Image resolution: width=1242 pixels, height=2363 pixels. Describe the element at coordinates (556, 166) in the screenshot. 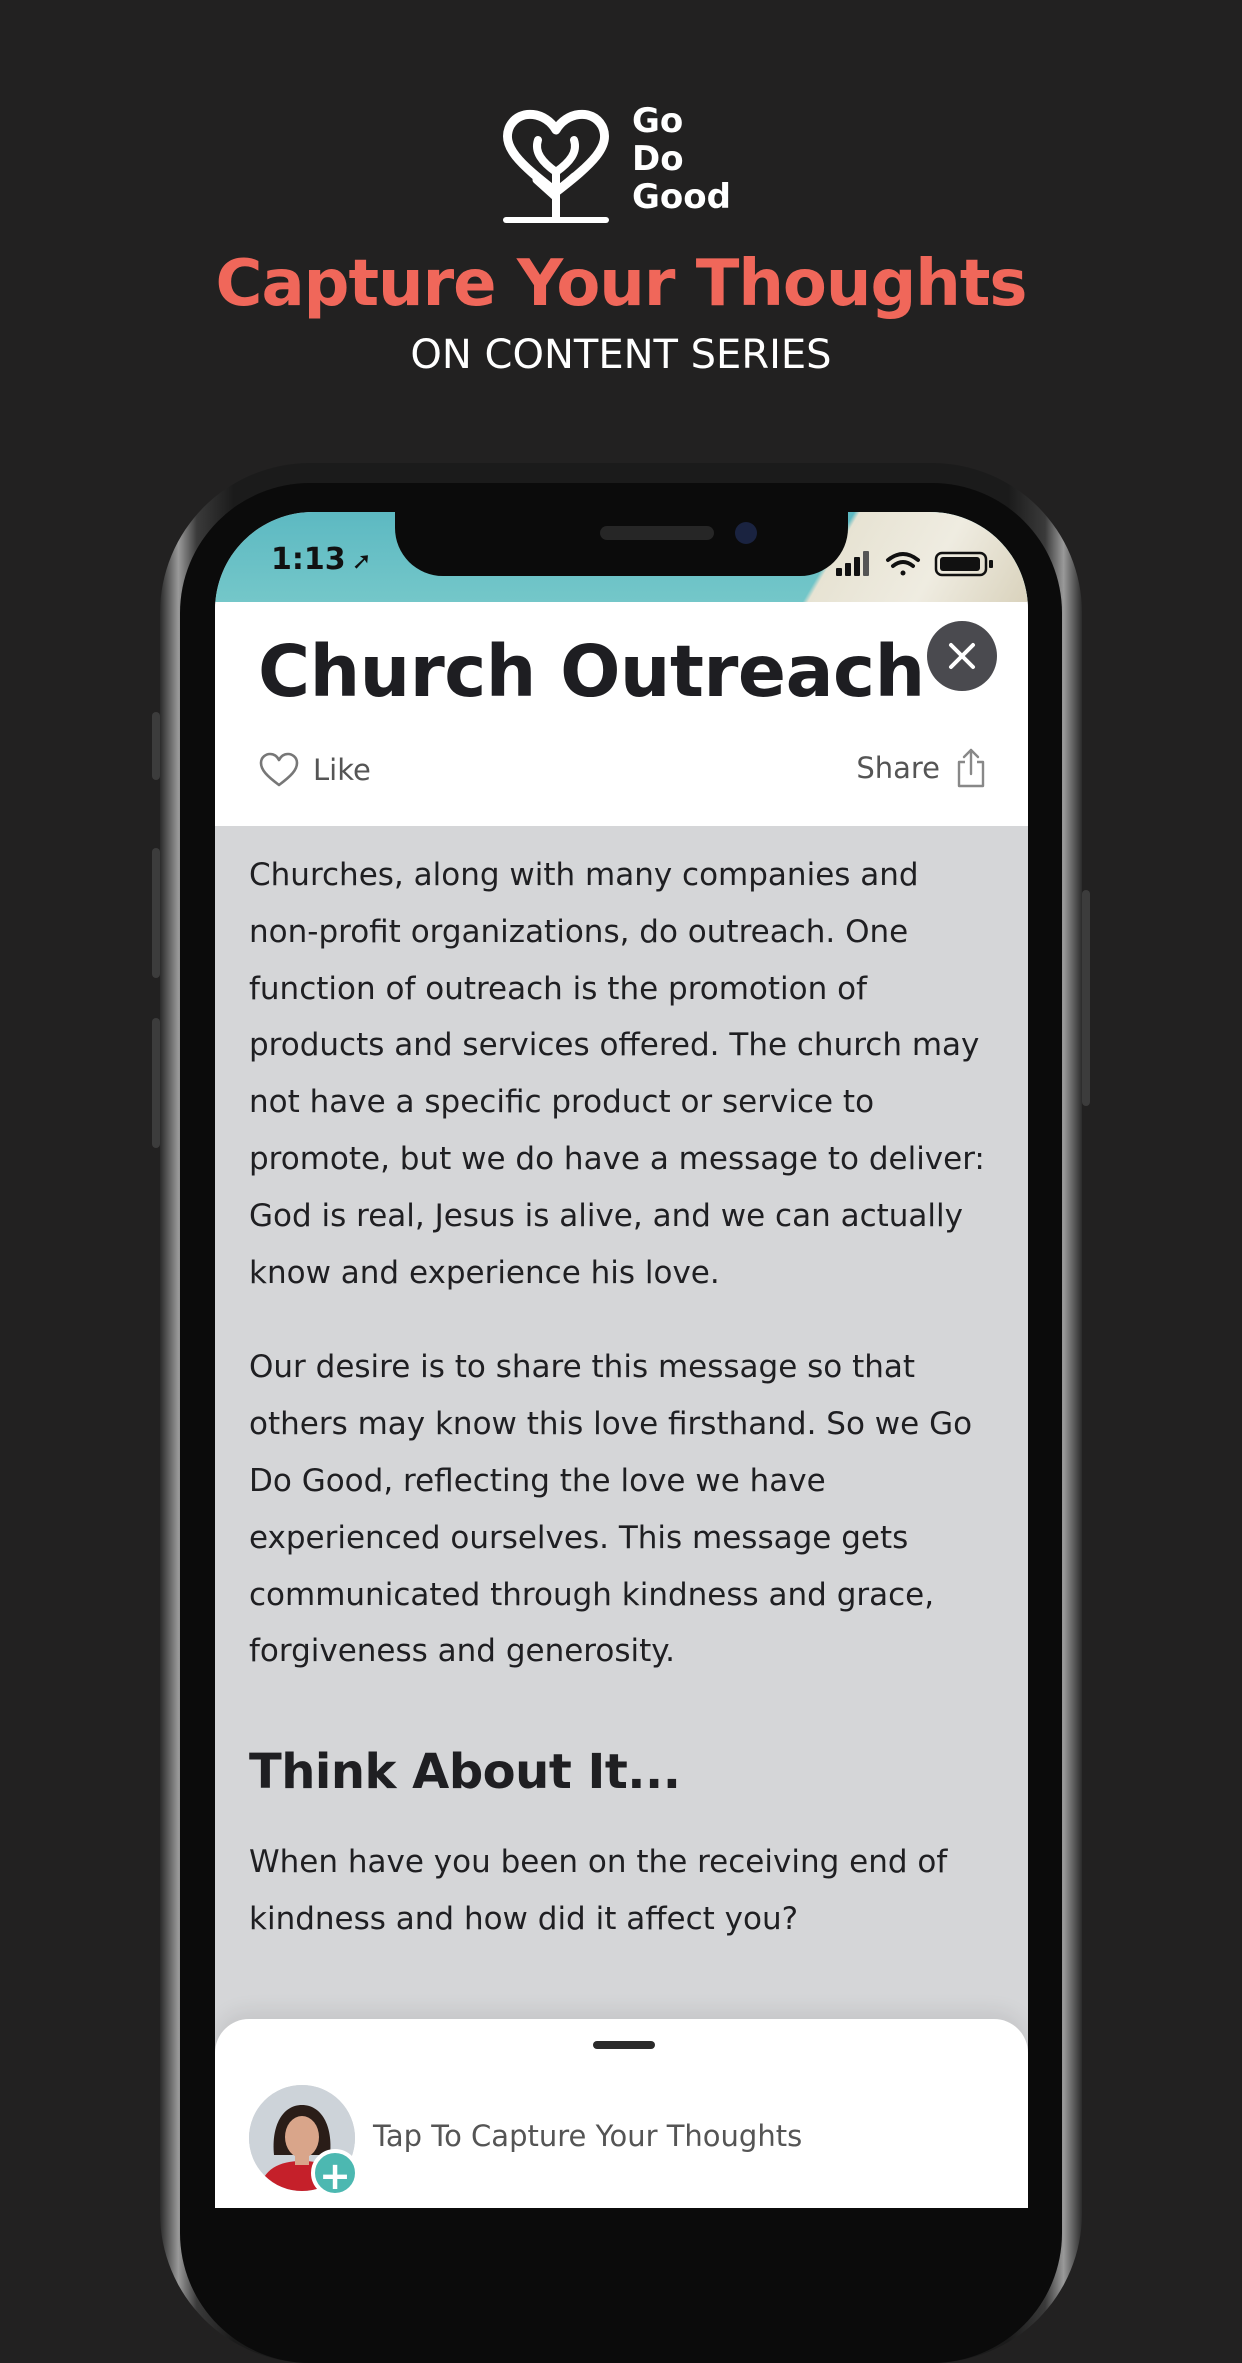

I see `heart-tree-logo-icon` at that location.